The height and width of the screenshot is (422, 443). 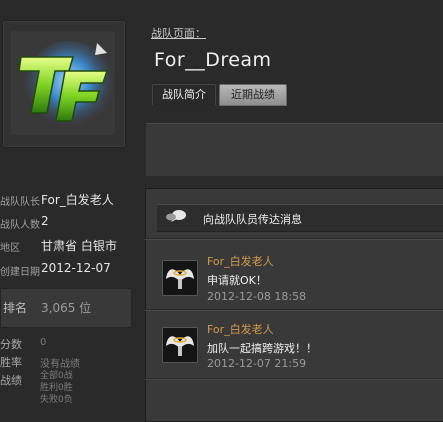 What do you see at coordinates (184, 94) in the screenshot?
I see `tab-team-intro: 战队简介` at bounding box center [184, 94].